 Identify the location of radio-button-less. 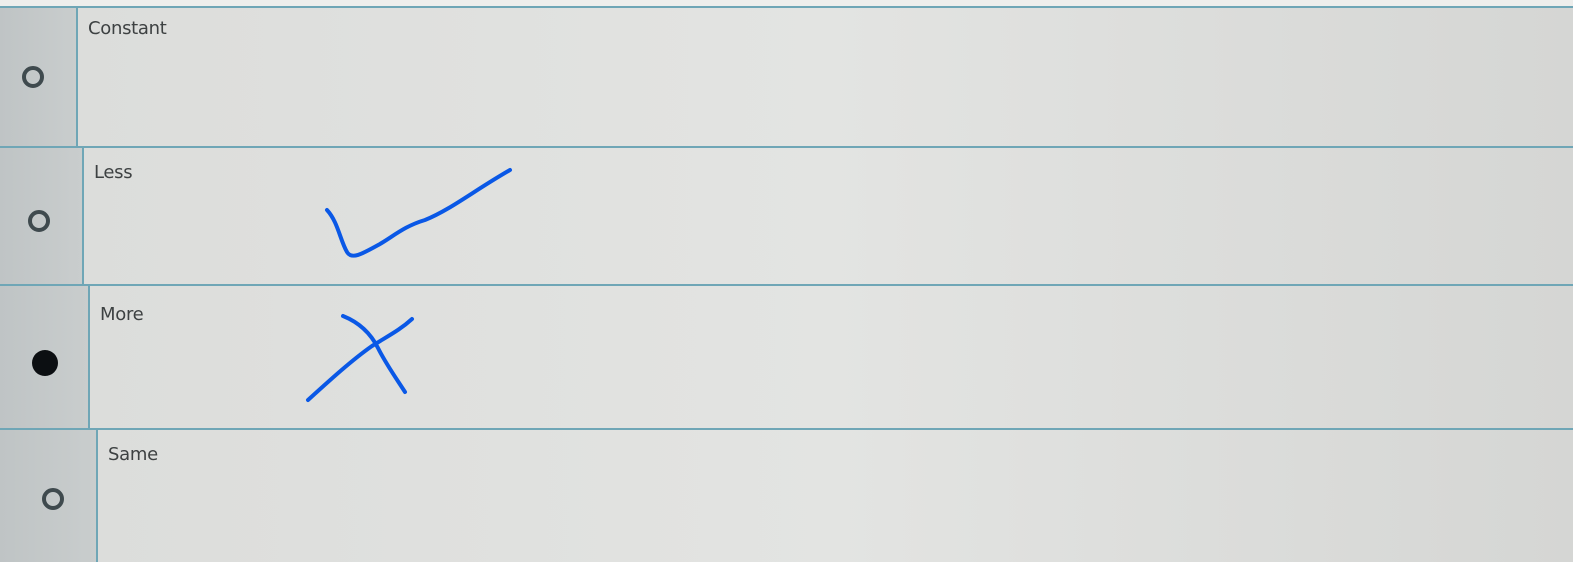
(39, 221).